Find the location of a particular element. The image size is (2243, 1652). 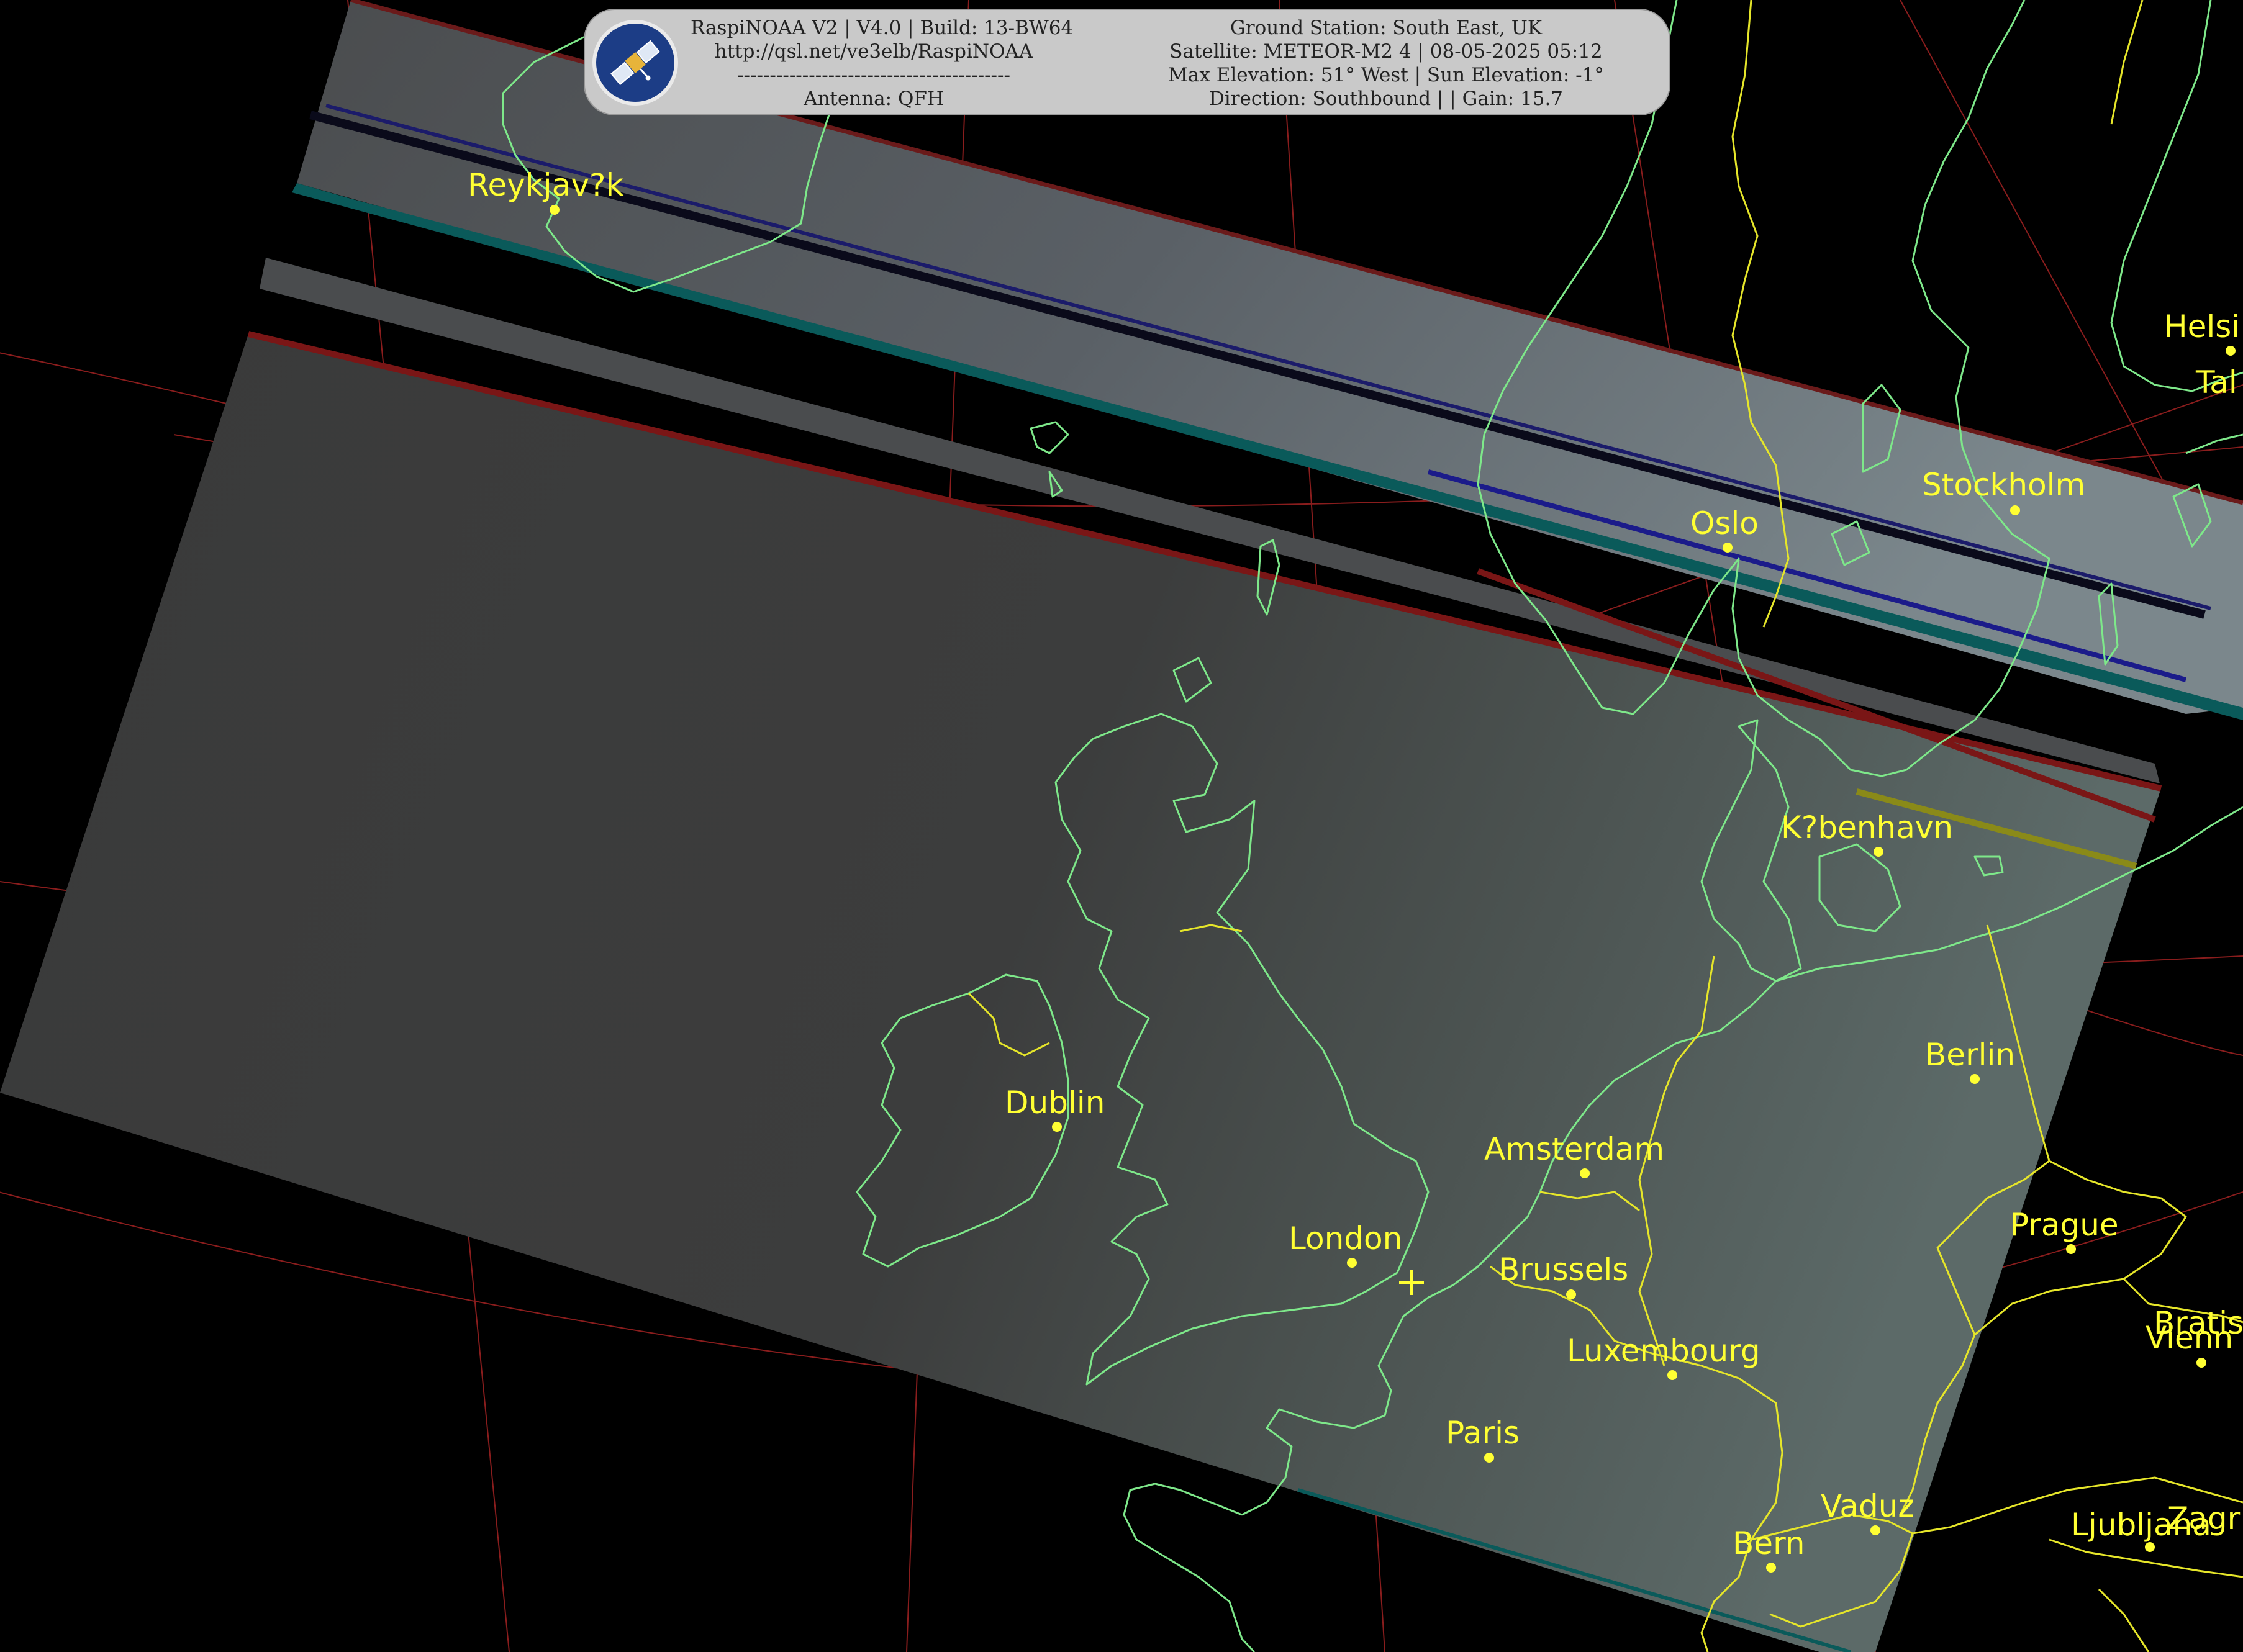

svg-text: Bern is located at coordinates (1769, 1543).